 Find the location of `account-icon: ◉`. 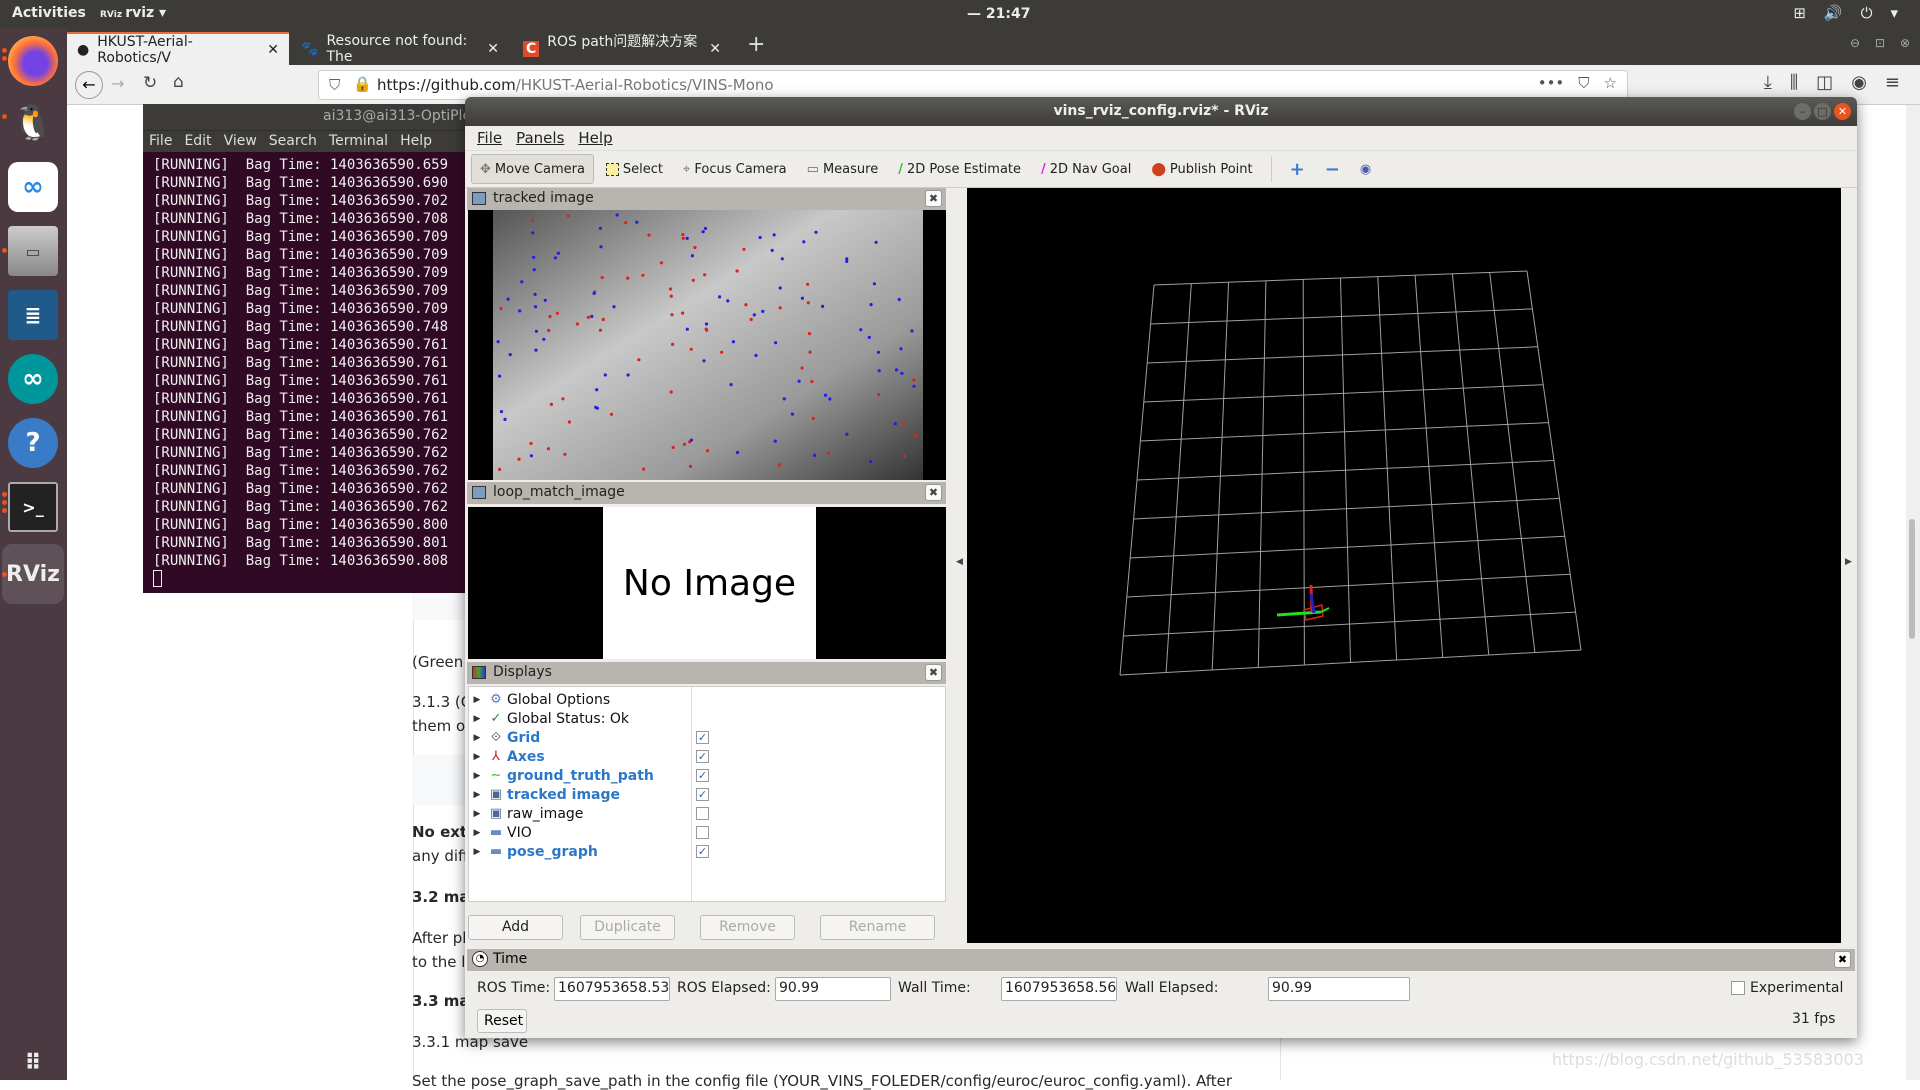

account-icon: ◉ is located at coordinates (1859, 82).